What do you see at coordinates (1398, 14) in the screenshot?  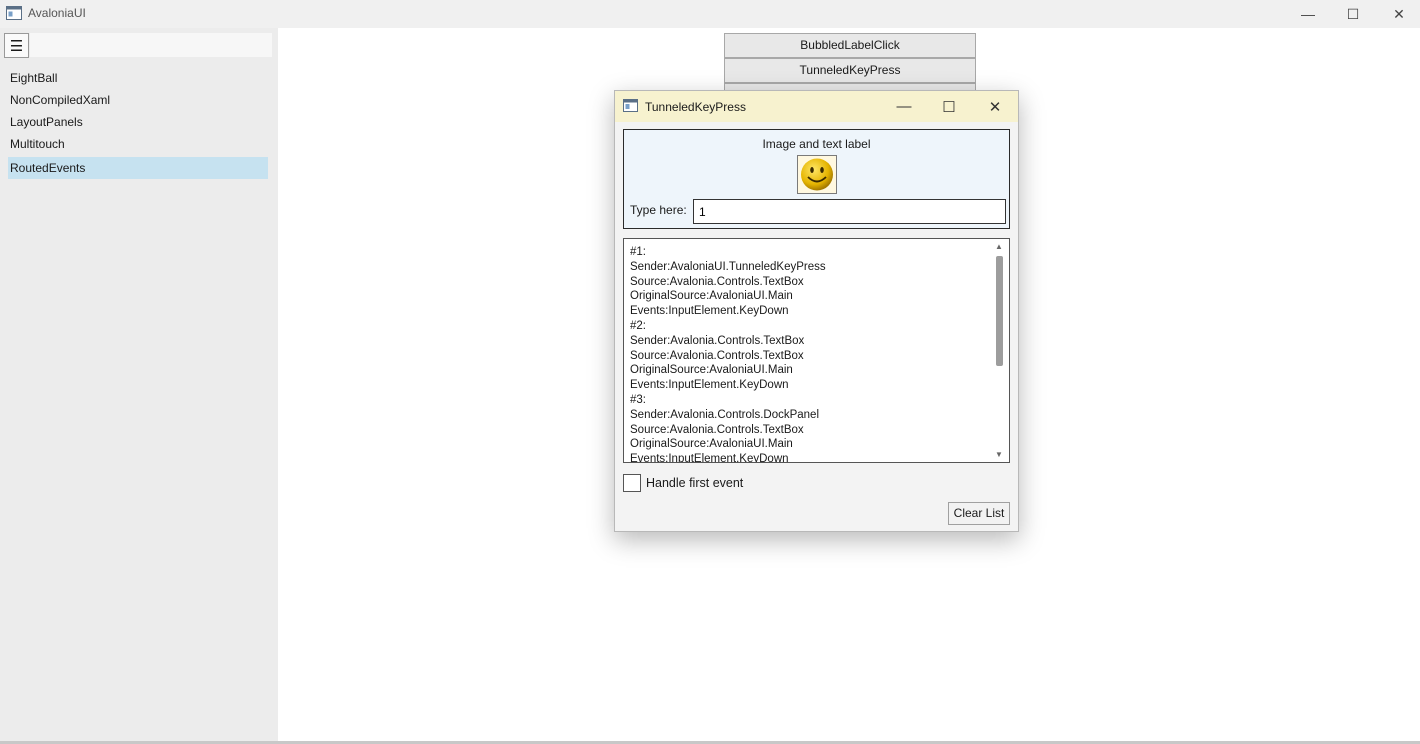 I see `close-button: ✕` at bounding box center [1398, 14].